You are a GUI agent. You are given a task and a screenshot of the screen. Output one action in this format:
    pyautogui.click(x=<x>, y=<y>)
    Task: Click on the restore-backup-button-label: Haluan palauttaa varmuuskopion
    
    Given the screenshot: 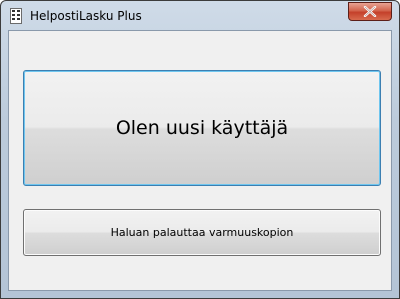 What is the action you would take?
    pyautogui.click(x=202, y=232)
    